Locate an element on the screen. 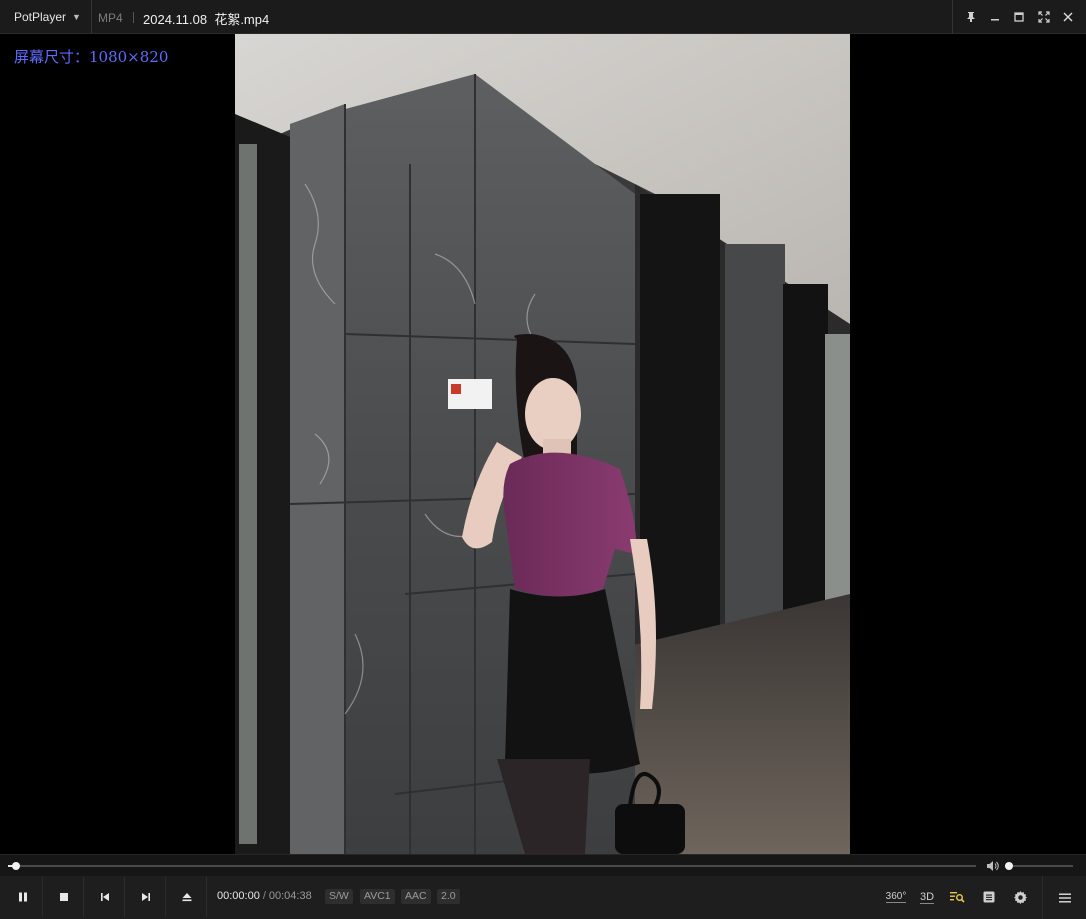 Image resolution: width=1086 pixels, height=919 pixels. title-bar: PotPlayer ▼ MP4 2024.11.08 花絮.mp4 is located at coordinates (543, 17).